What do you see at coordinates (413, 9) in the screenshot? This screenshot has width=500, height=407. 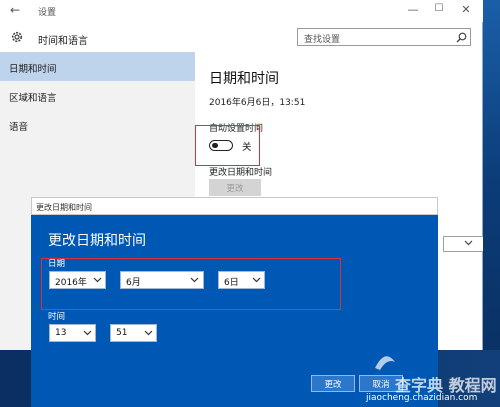 I see `minimize-button: —` at bounding box center [413, 9].